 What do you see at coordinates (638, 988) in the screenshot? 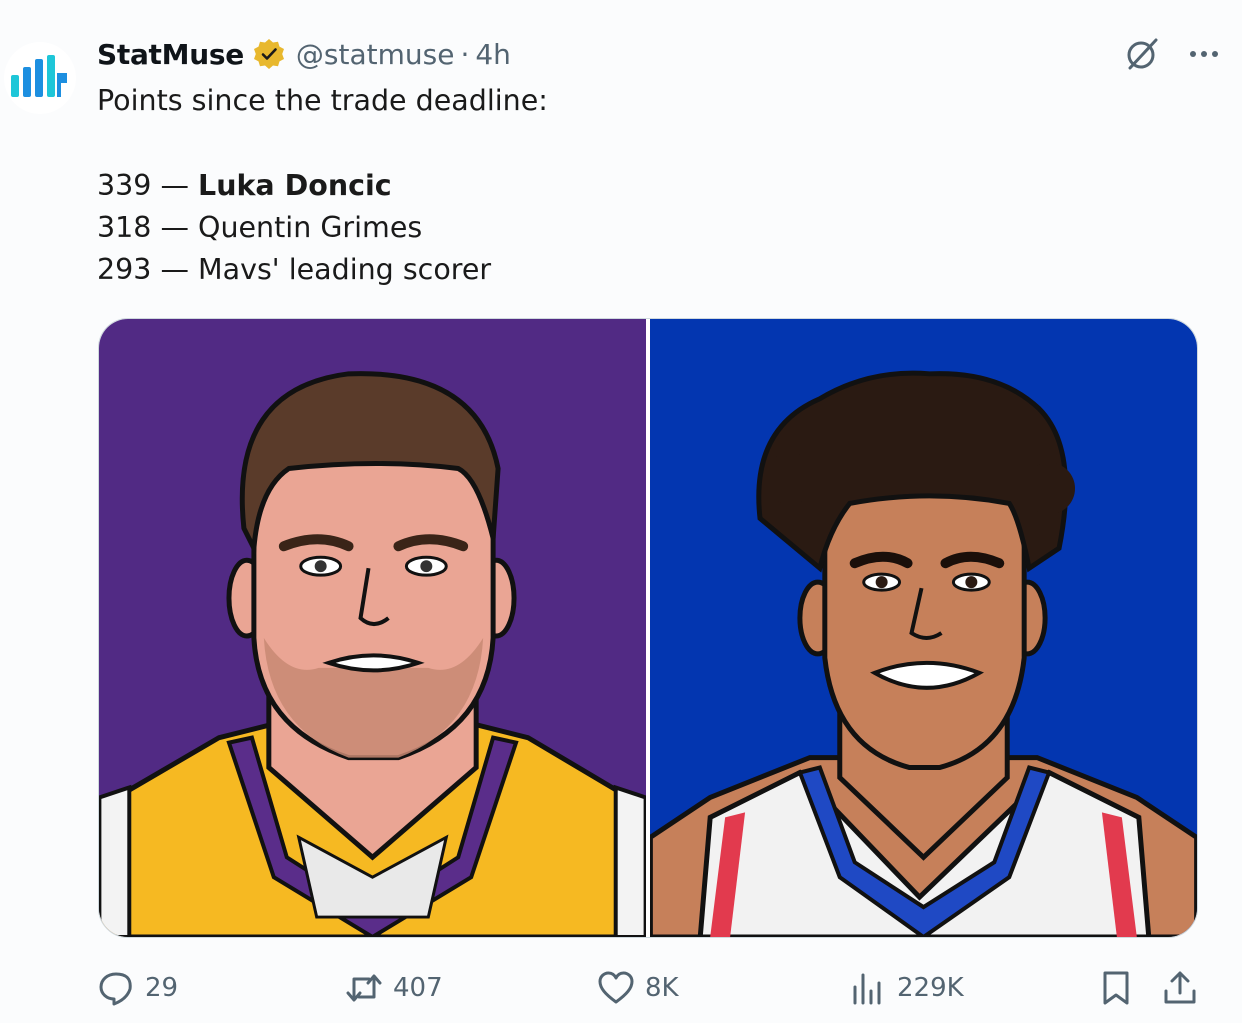
I see `like-button: 8K` at bounding box center [638, 988].